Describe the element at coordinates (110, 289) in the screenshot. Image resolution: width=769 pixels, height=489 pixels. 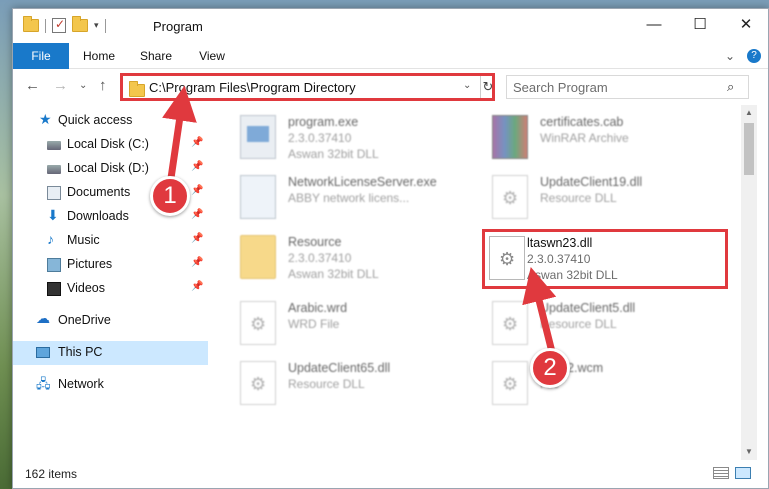
I see `sidebar-item-videos: Videos 📌` at that location.